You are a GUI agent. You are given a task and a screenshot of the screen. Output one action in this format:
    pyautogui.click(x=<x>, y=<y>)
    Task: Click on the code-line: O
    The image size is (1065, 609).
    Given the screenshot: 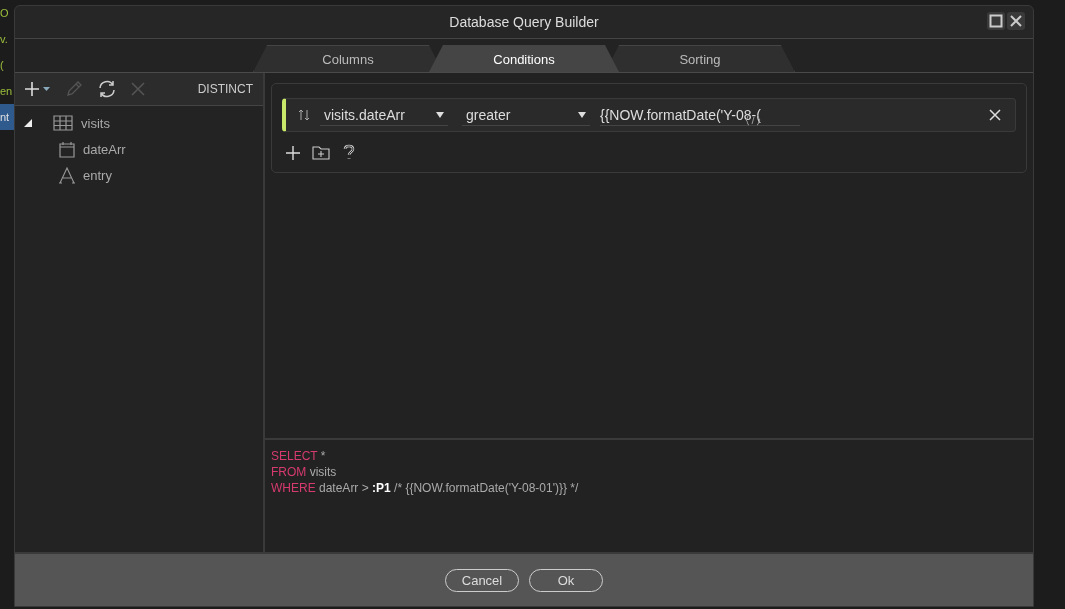 What is the action you would take?
    pyautogui.click(x=5, y=13)
    